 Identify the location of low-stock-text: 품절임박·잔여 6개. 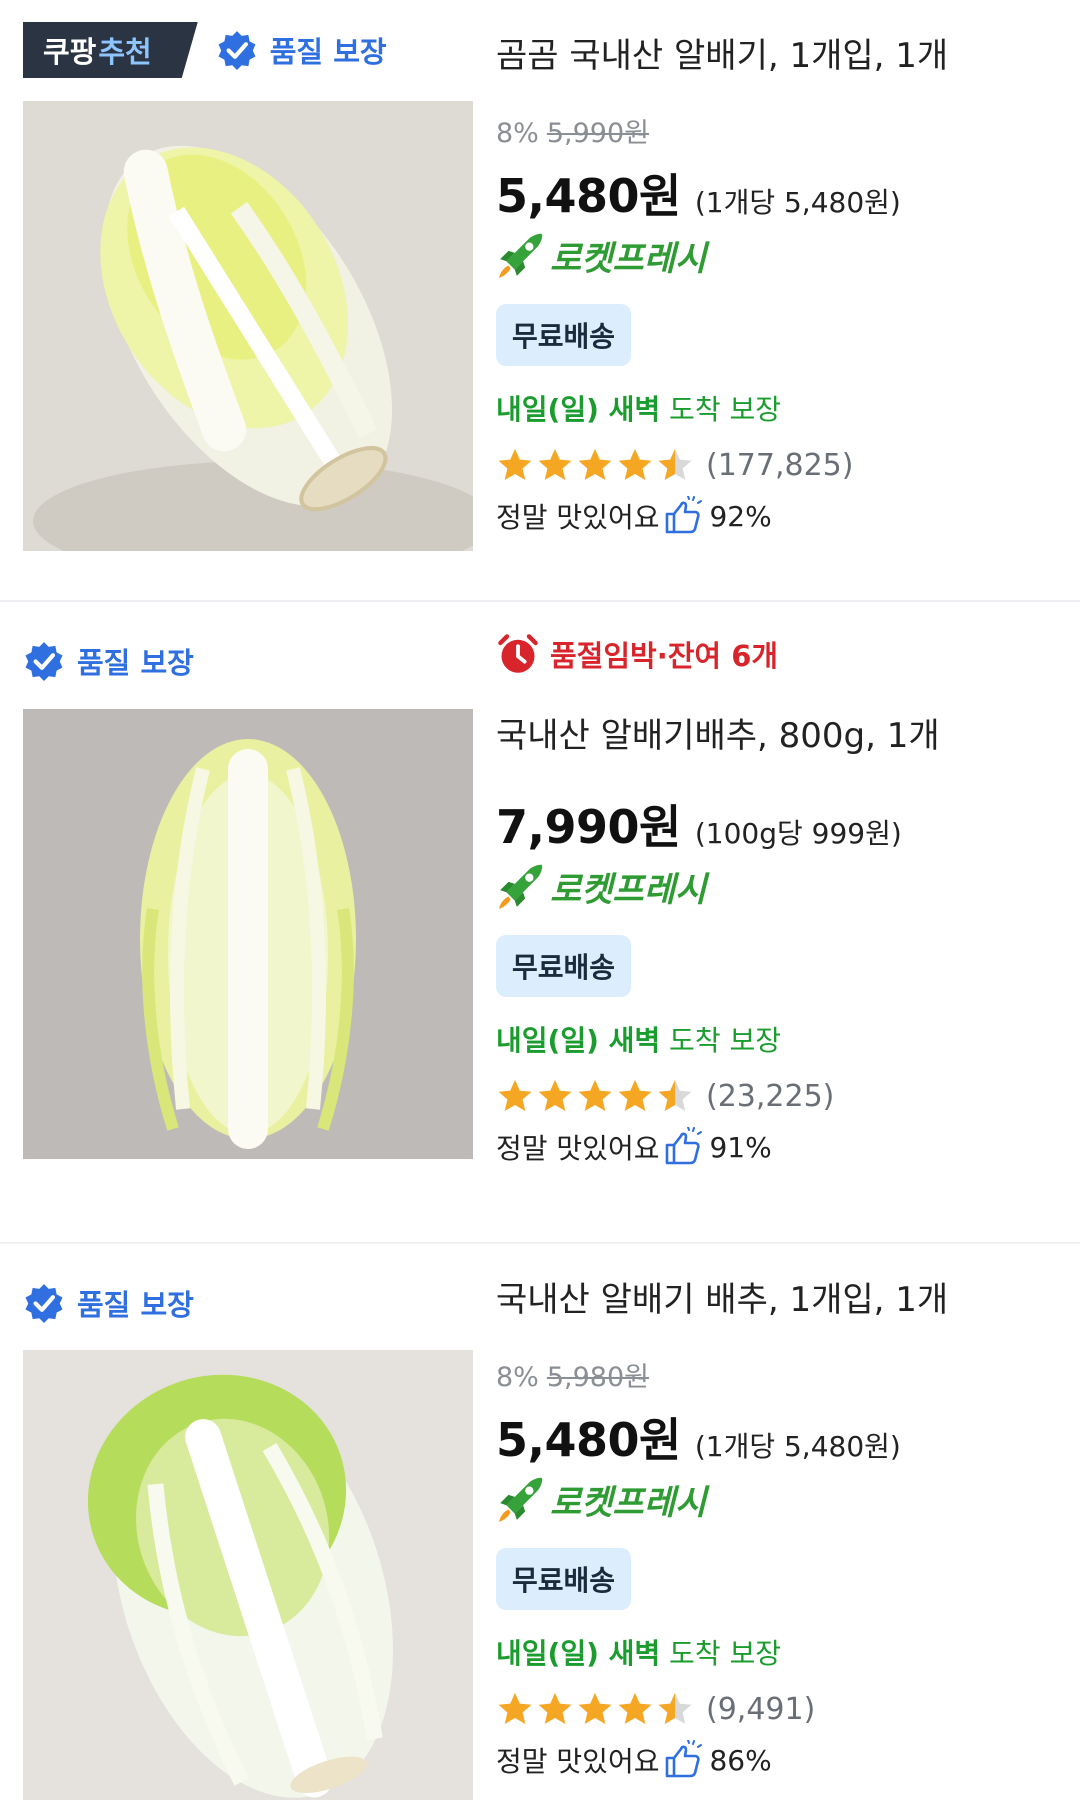
(664, 656).